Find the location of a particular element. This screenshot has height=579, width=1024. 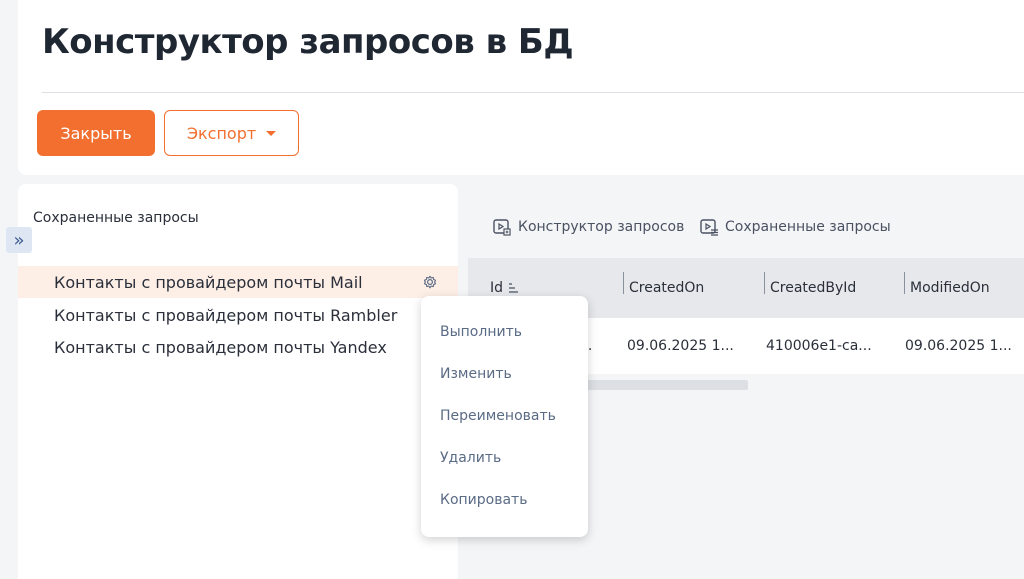

query-item-mail: Контакты с провайдером почты Mail is located at coordinates (238, 282).